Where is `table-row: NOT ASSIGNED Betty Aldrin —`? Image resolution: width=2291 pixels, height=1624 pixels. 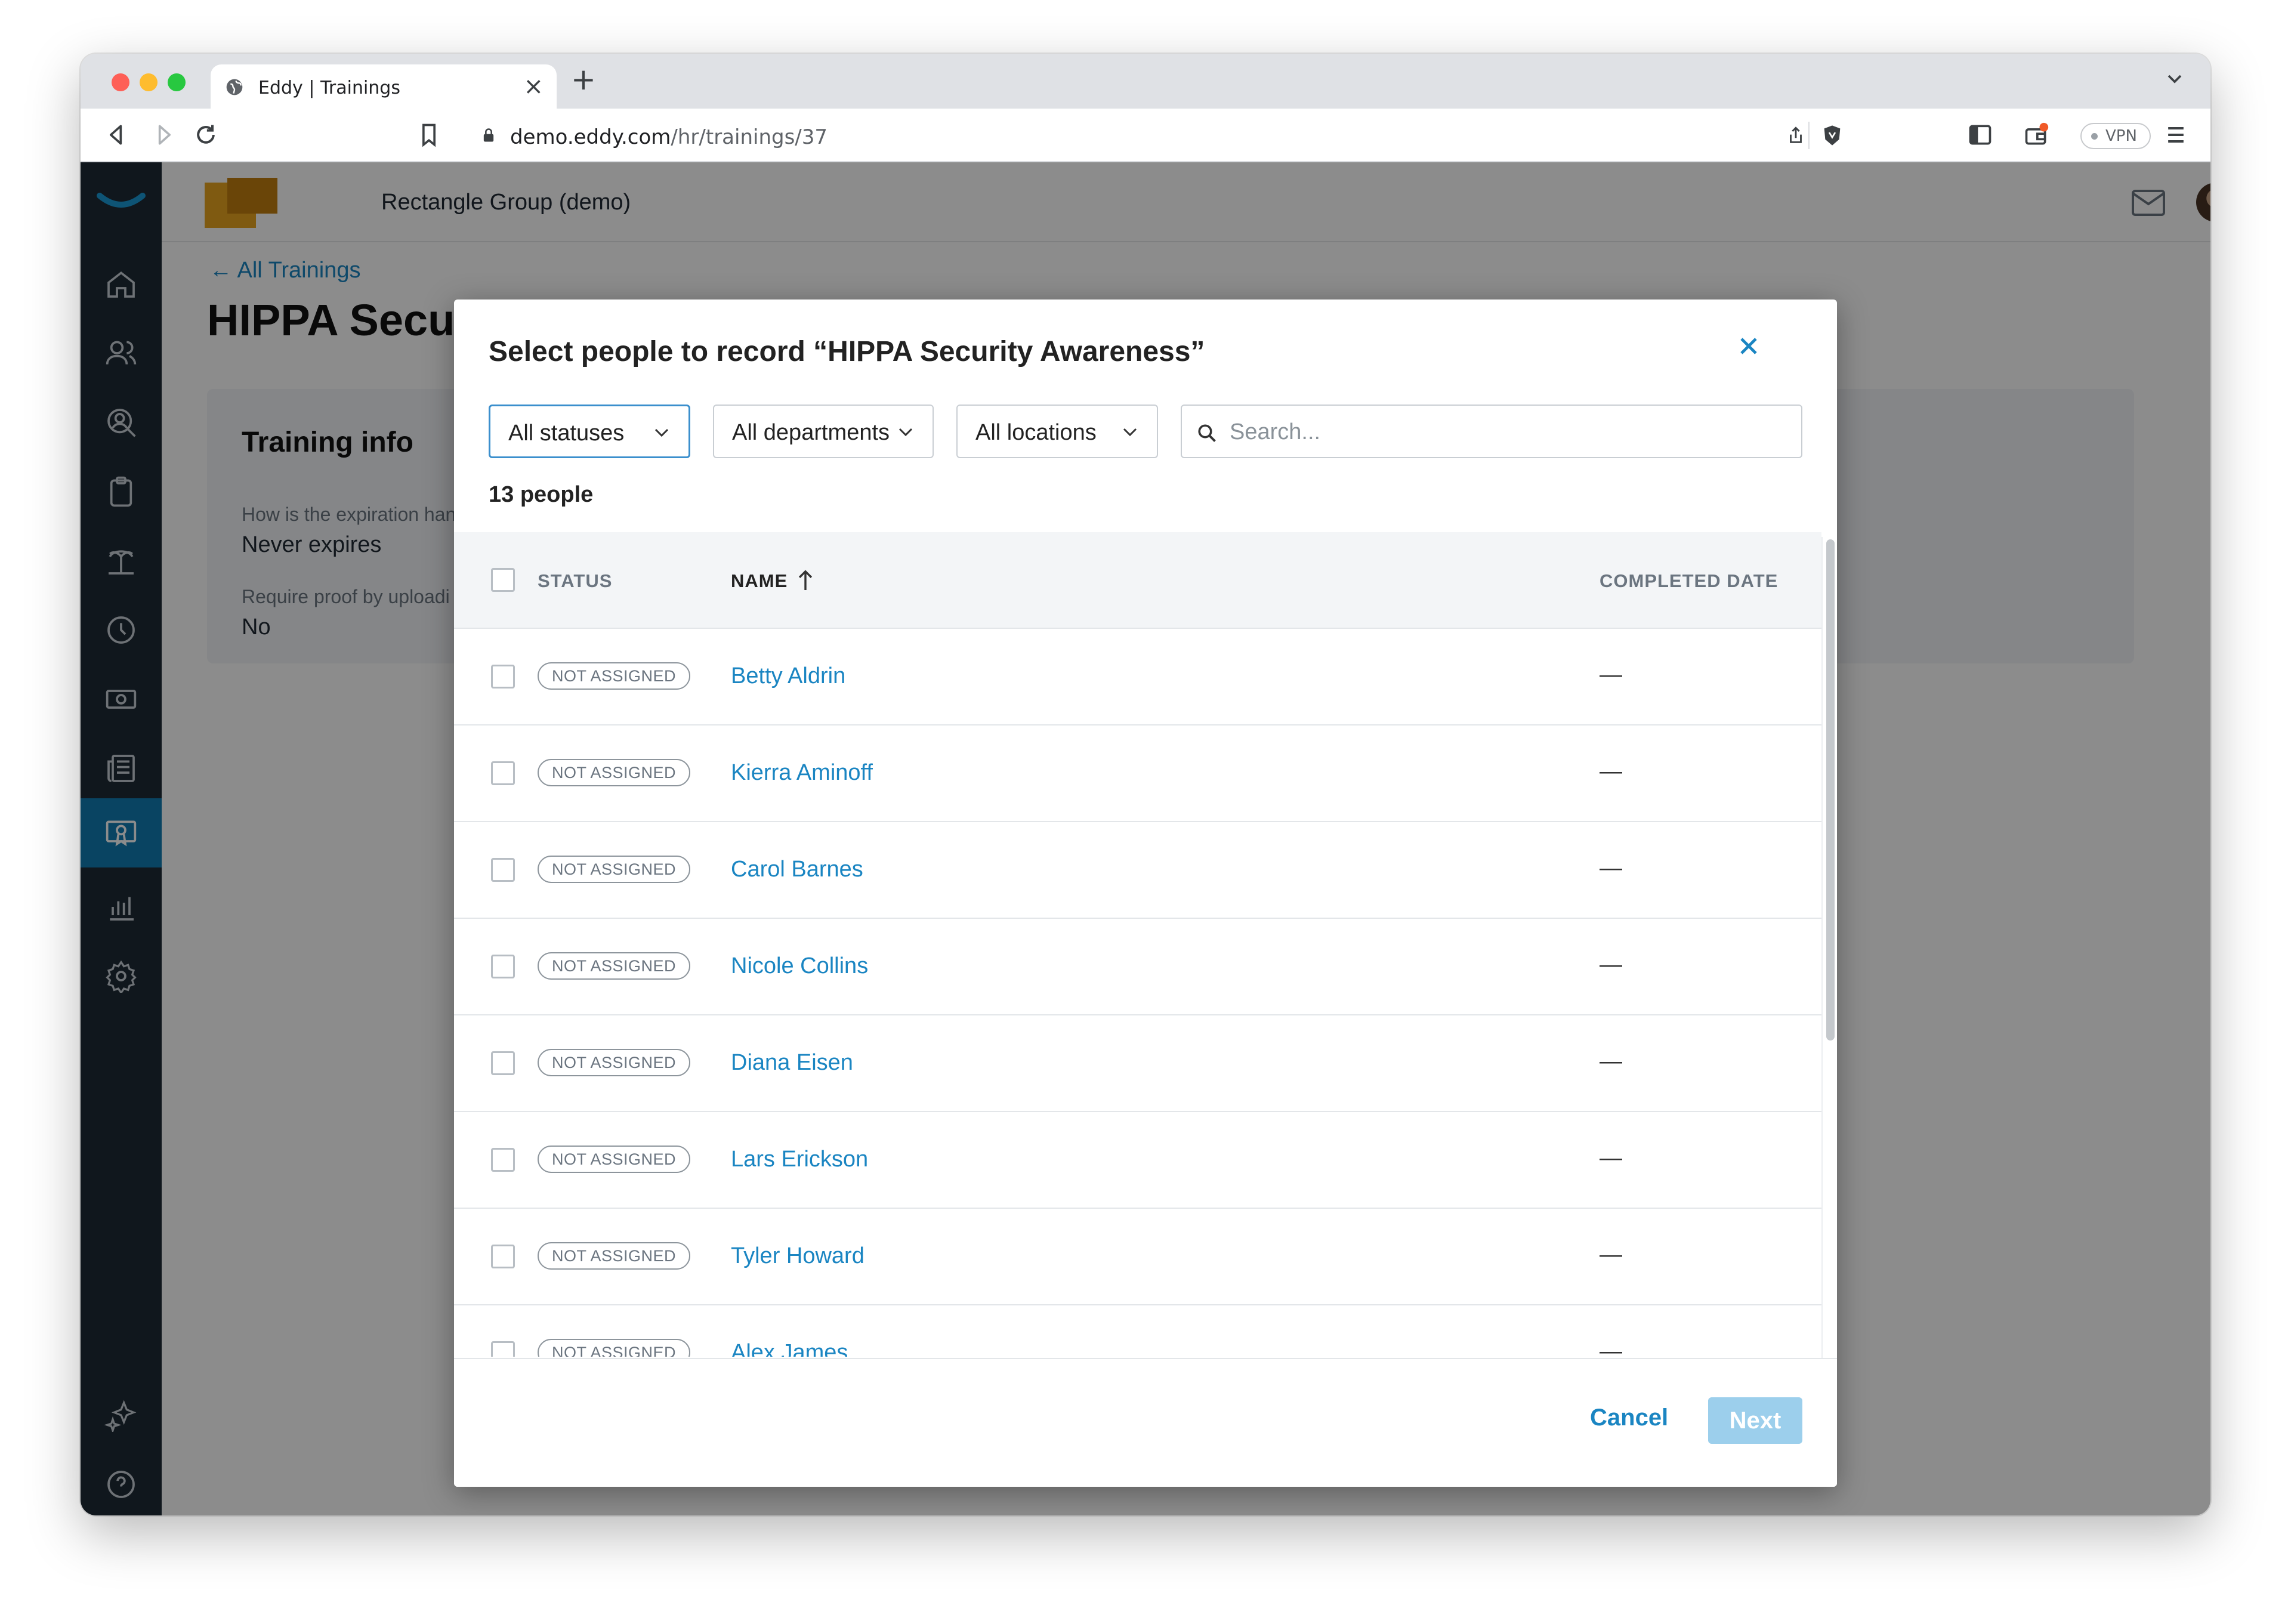 table-row: NOT ASSIGNED Betty Aldrin — is located at coordinates (1137, 677).